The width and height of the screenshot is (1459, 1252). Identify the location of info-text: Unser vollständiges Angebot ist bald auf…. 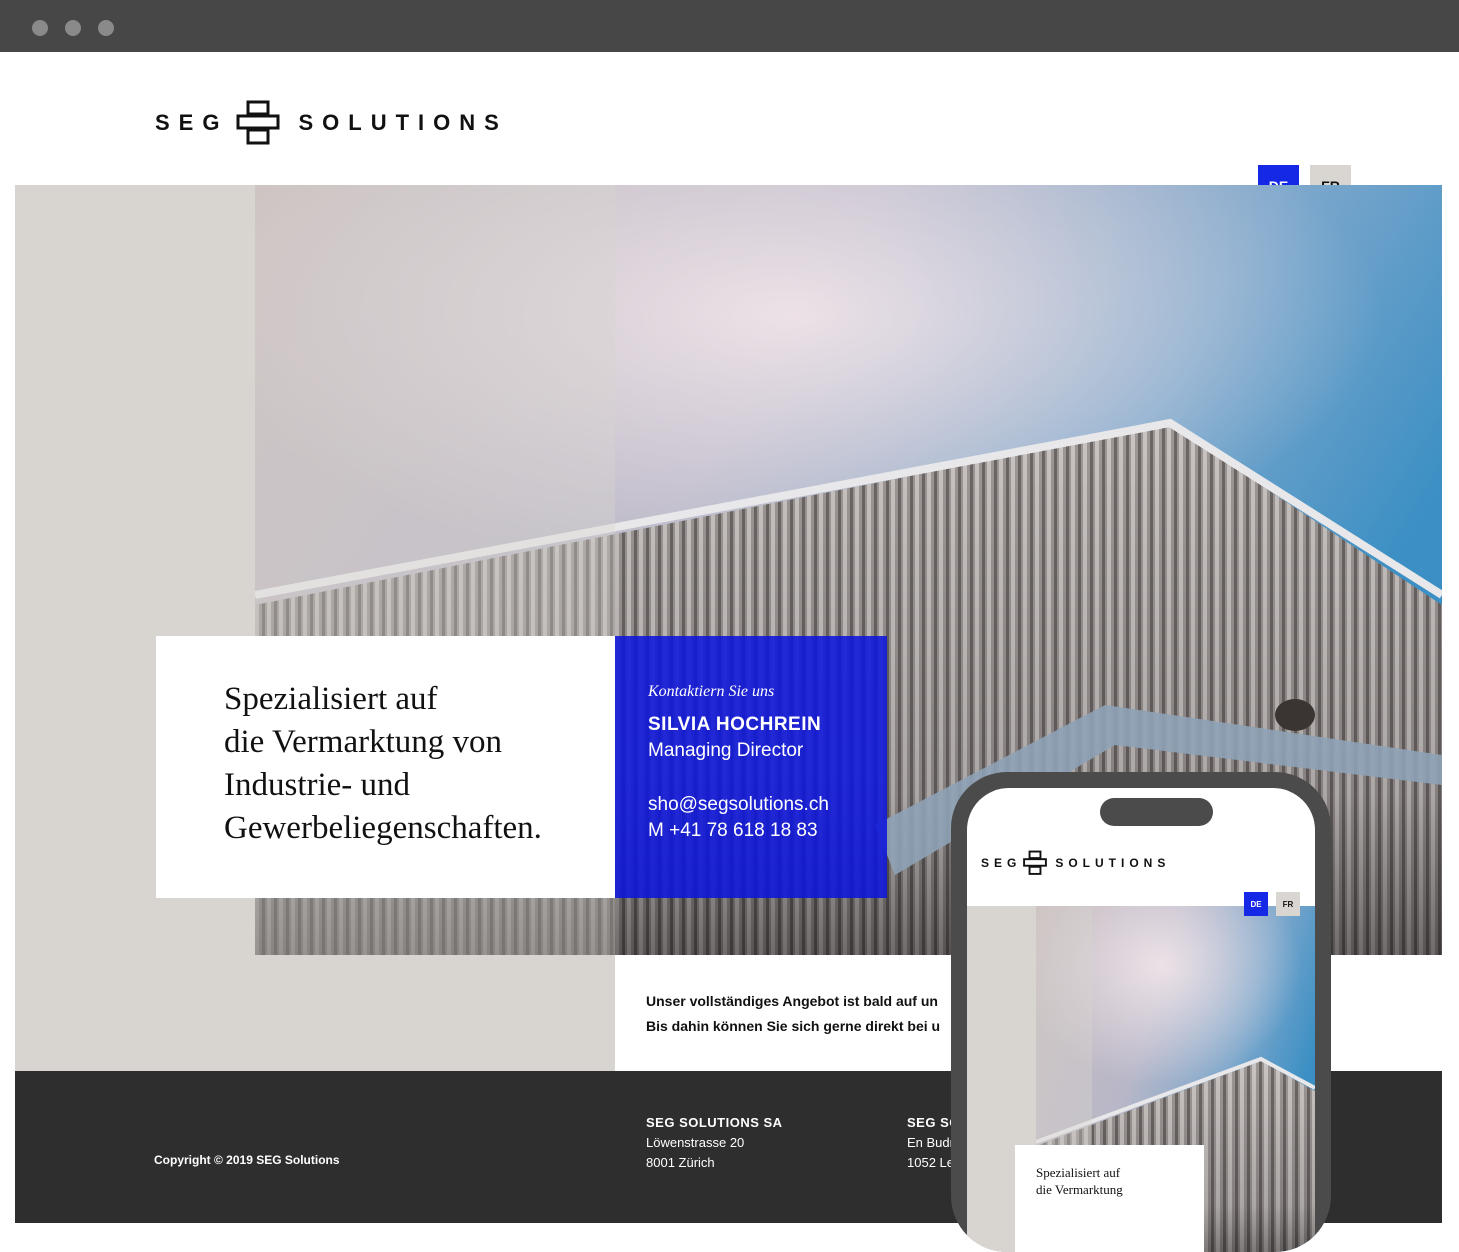
(793, 1014).